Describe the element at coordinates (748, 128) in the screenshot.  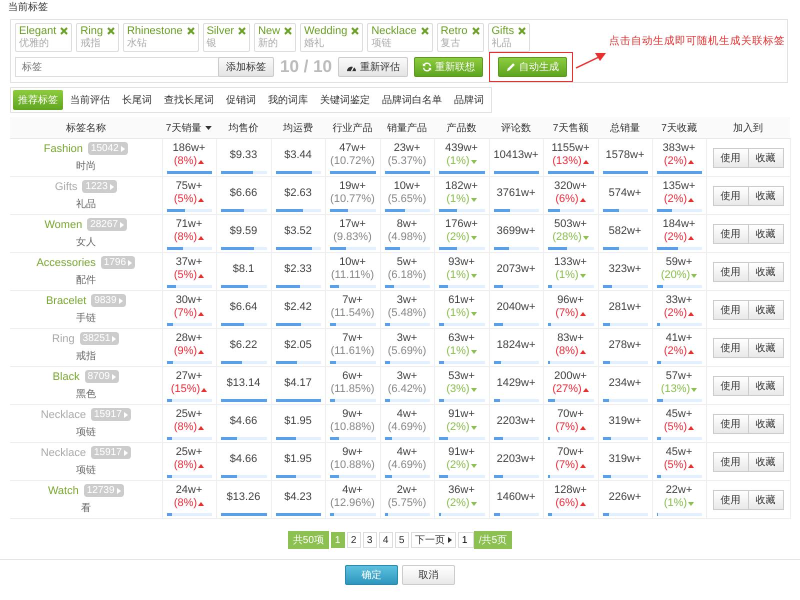
I see `column-header: 加入到` at that location.